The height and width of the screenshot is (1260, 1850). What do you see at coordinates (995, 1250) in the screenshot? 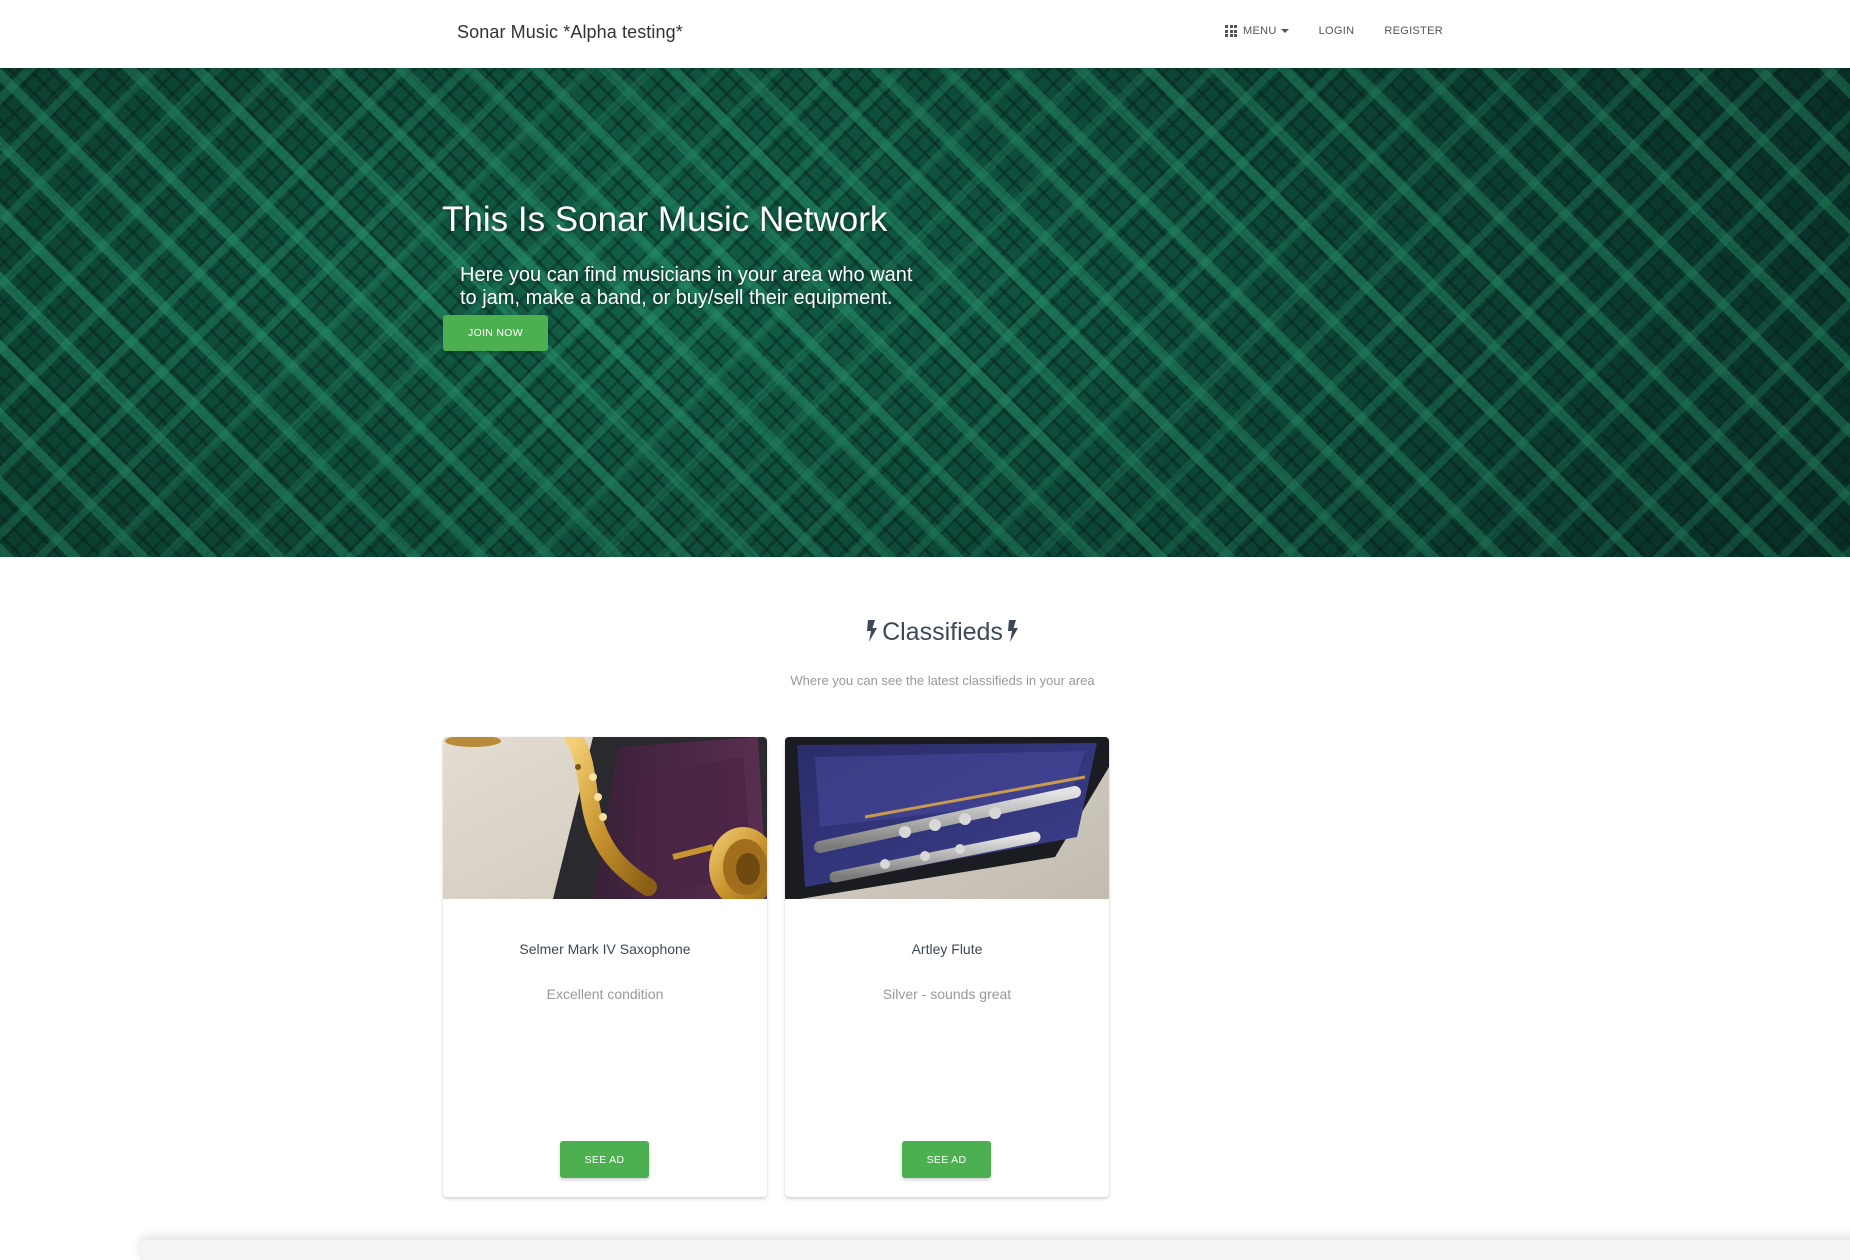
I see `footer-edge` at bounding box center [995, 1250].